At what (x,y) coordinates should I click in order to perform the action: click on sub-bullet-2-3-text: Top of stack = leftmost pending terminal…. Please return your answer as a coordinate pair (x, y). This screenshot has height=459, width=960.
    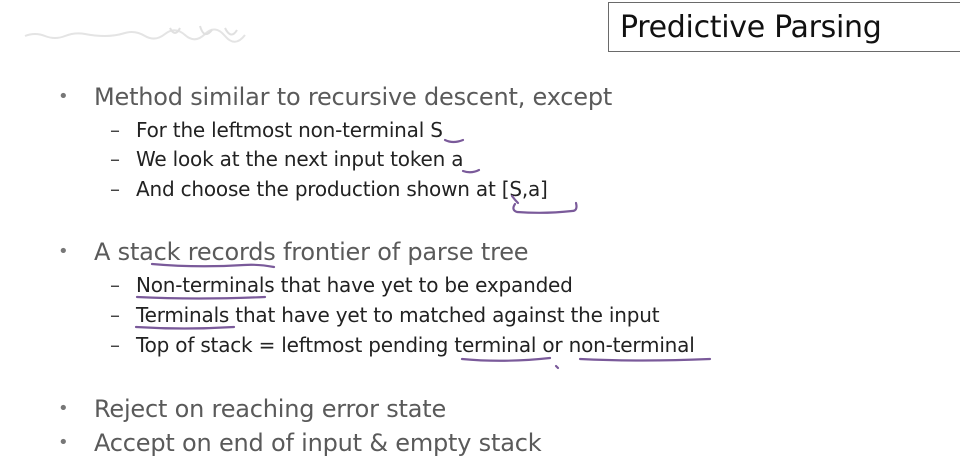
    Looking at the image, I should click on (415, 345).